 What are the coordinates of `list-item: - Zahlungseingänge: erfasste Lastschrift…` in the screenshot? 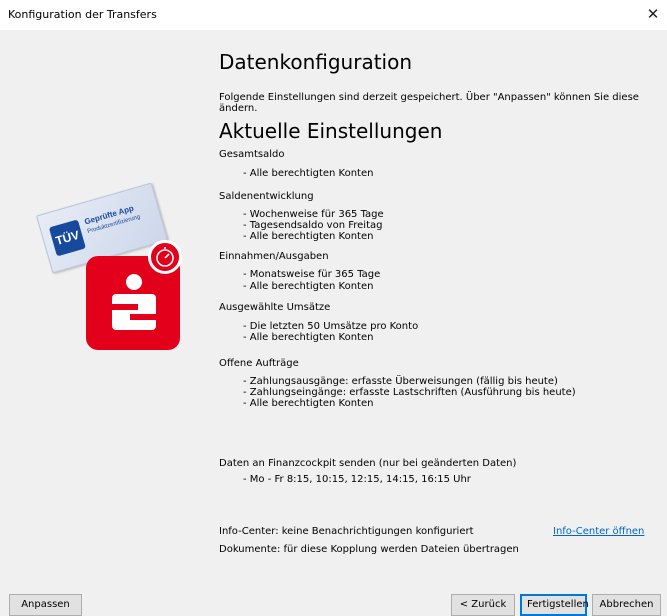 It's located at (409, 392).